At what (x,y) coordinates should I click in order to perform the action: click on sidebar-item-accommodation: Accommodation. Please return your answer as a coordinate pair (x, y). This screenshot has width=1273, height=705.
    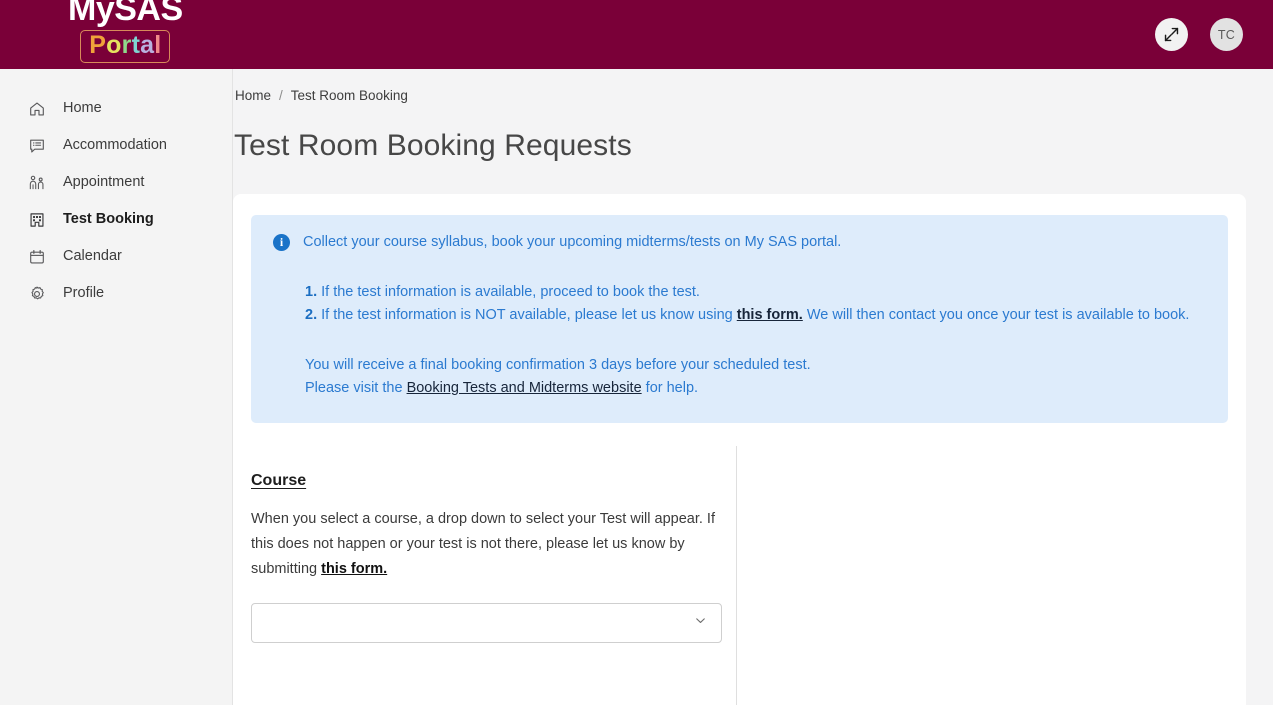
    Looking at the image, I should click on (116, 145).